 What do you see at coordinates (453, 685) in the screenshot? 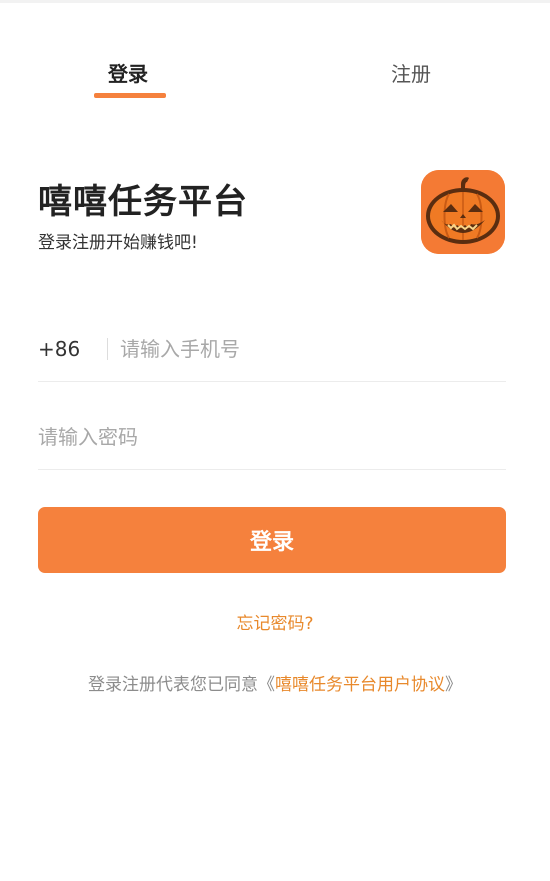
I see `agreement-close-bracket: 》` at bounding box center [453, 685].